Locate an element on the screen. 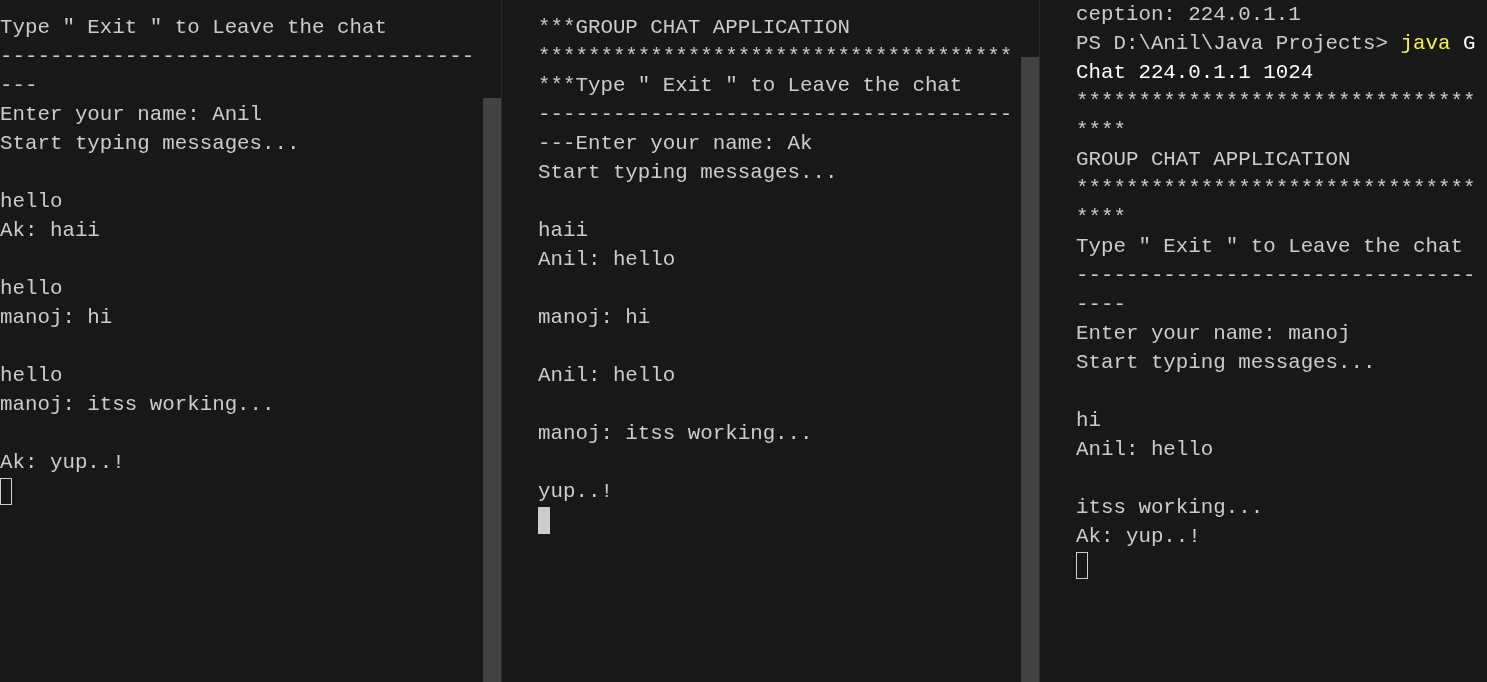 The width and height of the screenshot is (1487, 682). terminal-line: ---- is located at coordinates (1101, 305).